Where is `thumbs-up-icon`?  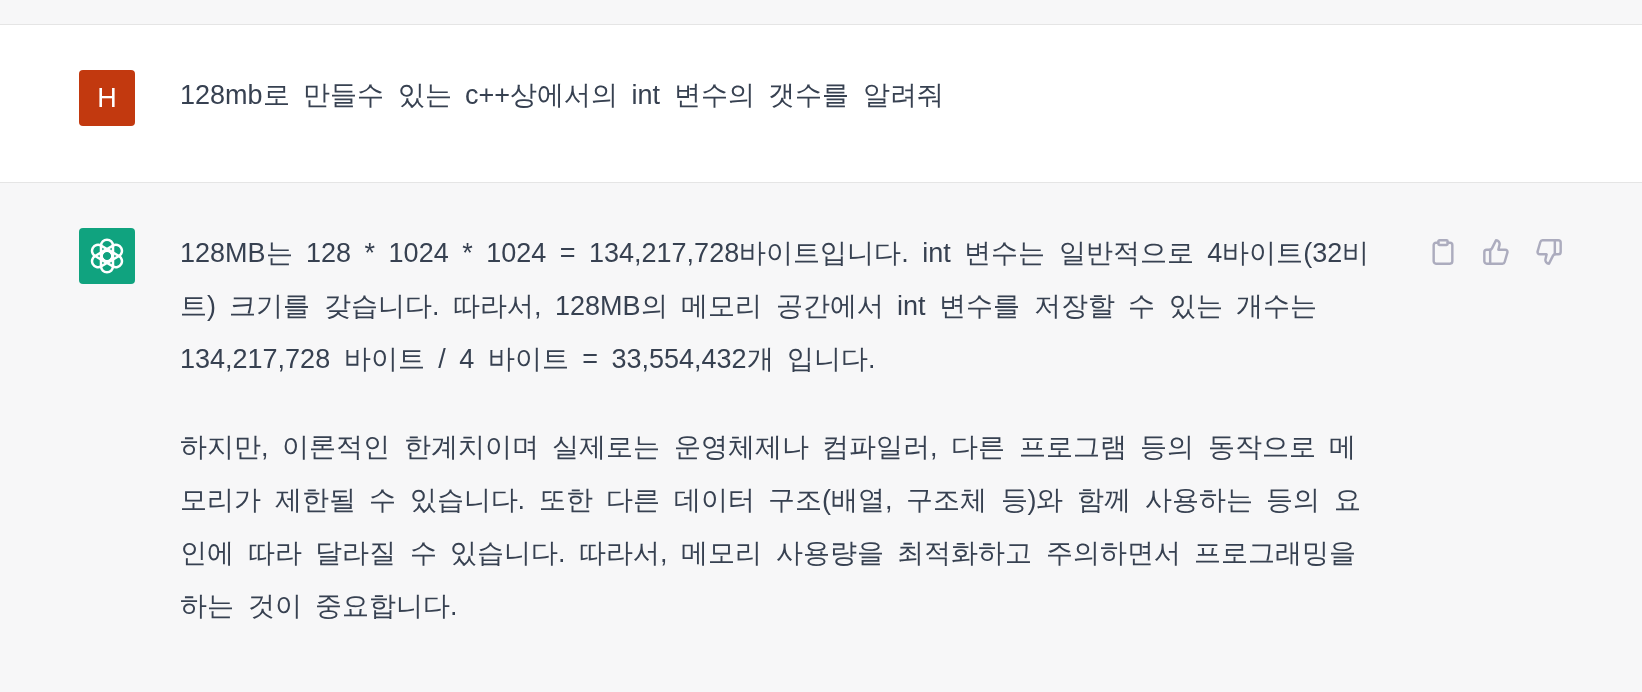 thumbs-up-icon is located at coordinates (1496, 252).